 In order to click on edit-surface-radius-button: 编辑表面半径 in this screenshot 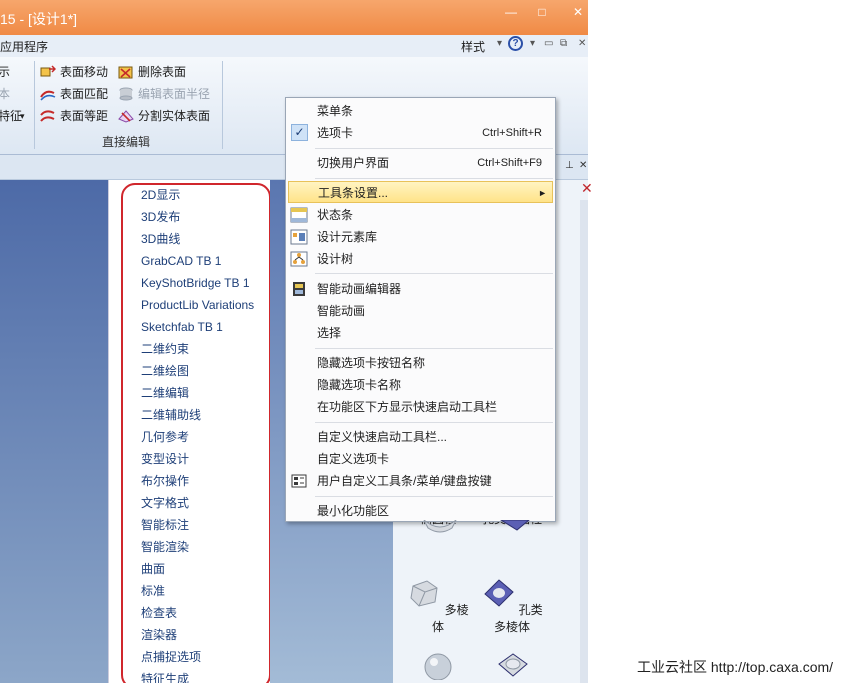, I will do `click(164, 94)`.